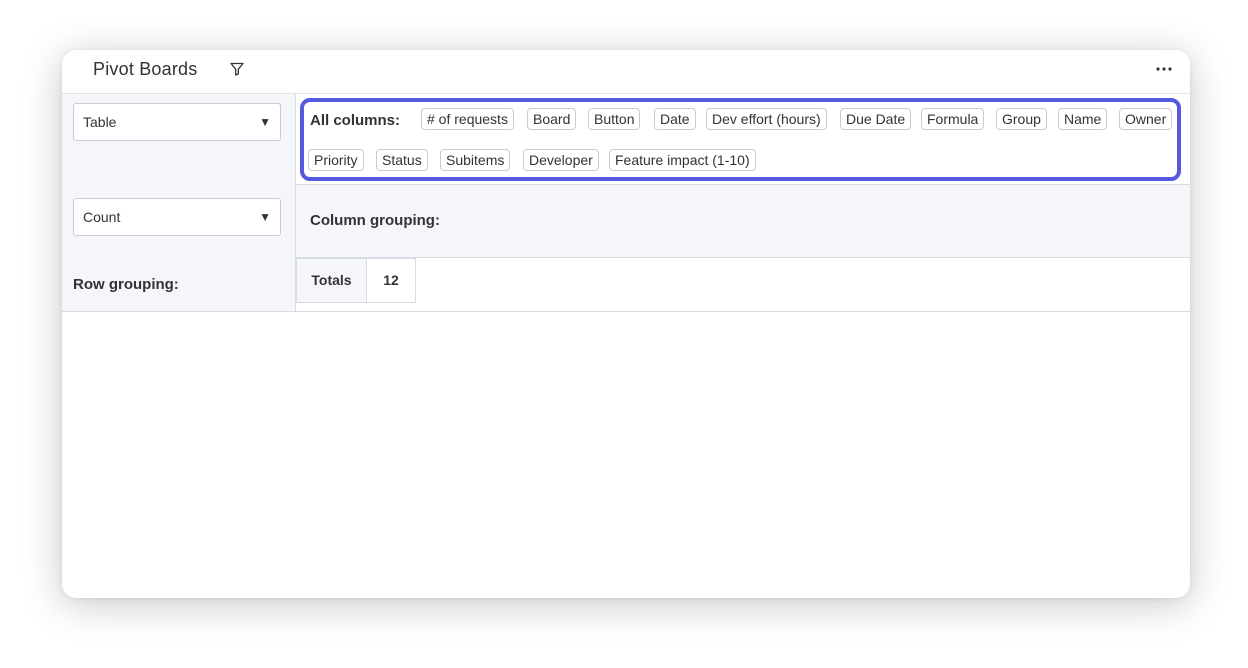  What do you see at coordinates (675, 119) in the screenshot?
I see `column-chip: Date` at bounding box center [675, 119].